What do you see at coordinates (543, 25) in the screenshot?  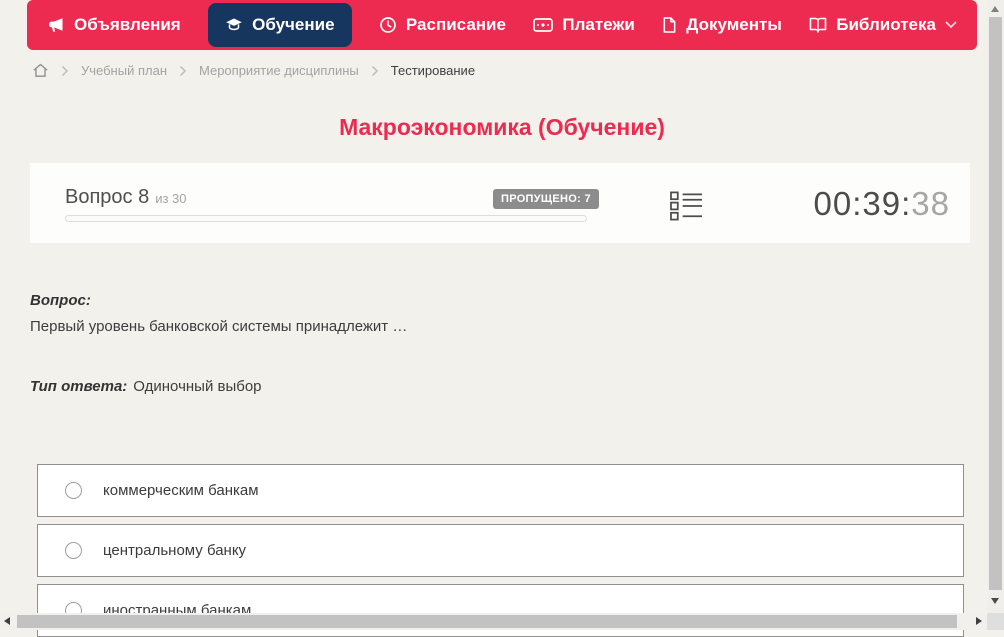 I see `banknote-icon` at bounding box center [543, 25].